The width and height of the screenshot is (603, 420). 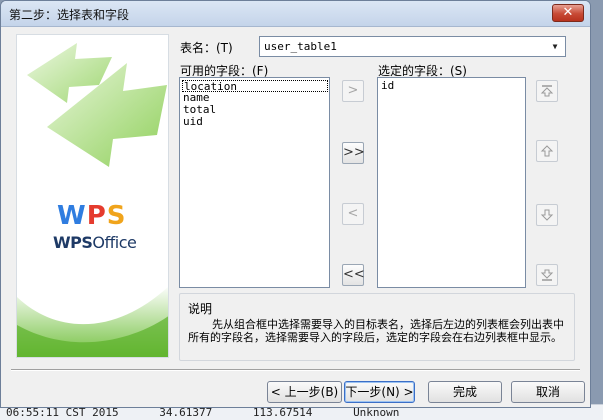 What do you see at coordinates (96, 216) in the screenshot?
I see `logo-letter-p: P` at bounding box center [96, 216].